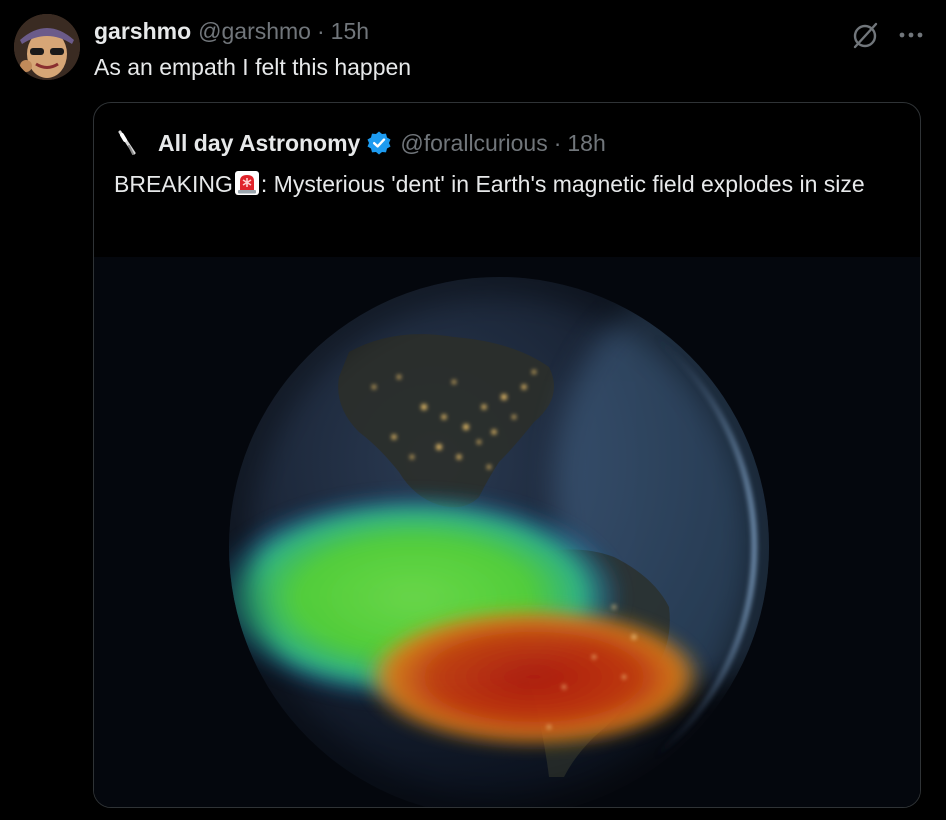 The width and height of the screenshot is (946, 820). Describe the element at coordinates (142, 31) in the screenshot. I see `author-name: garshmo` at that location.